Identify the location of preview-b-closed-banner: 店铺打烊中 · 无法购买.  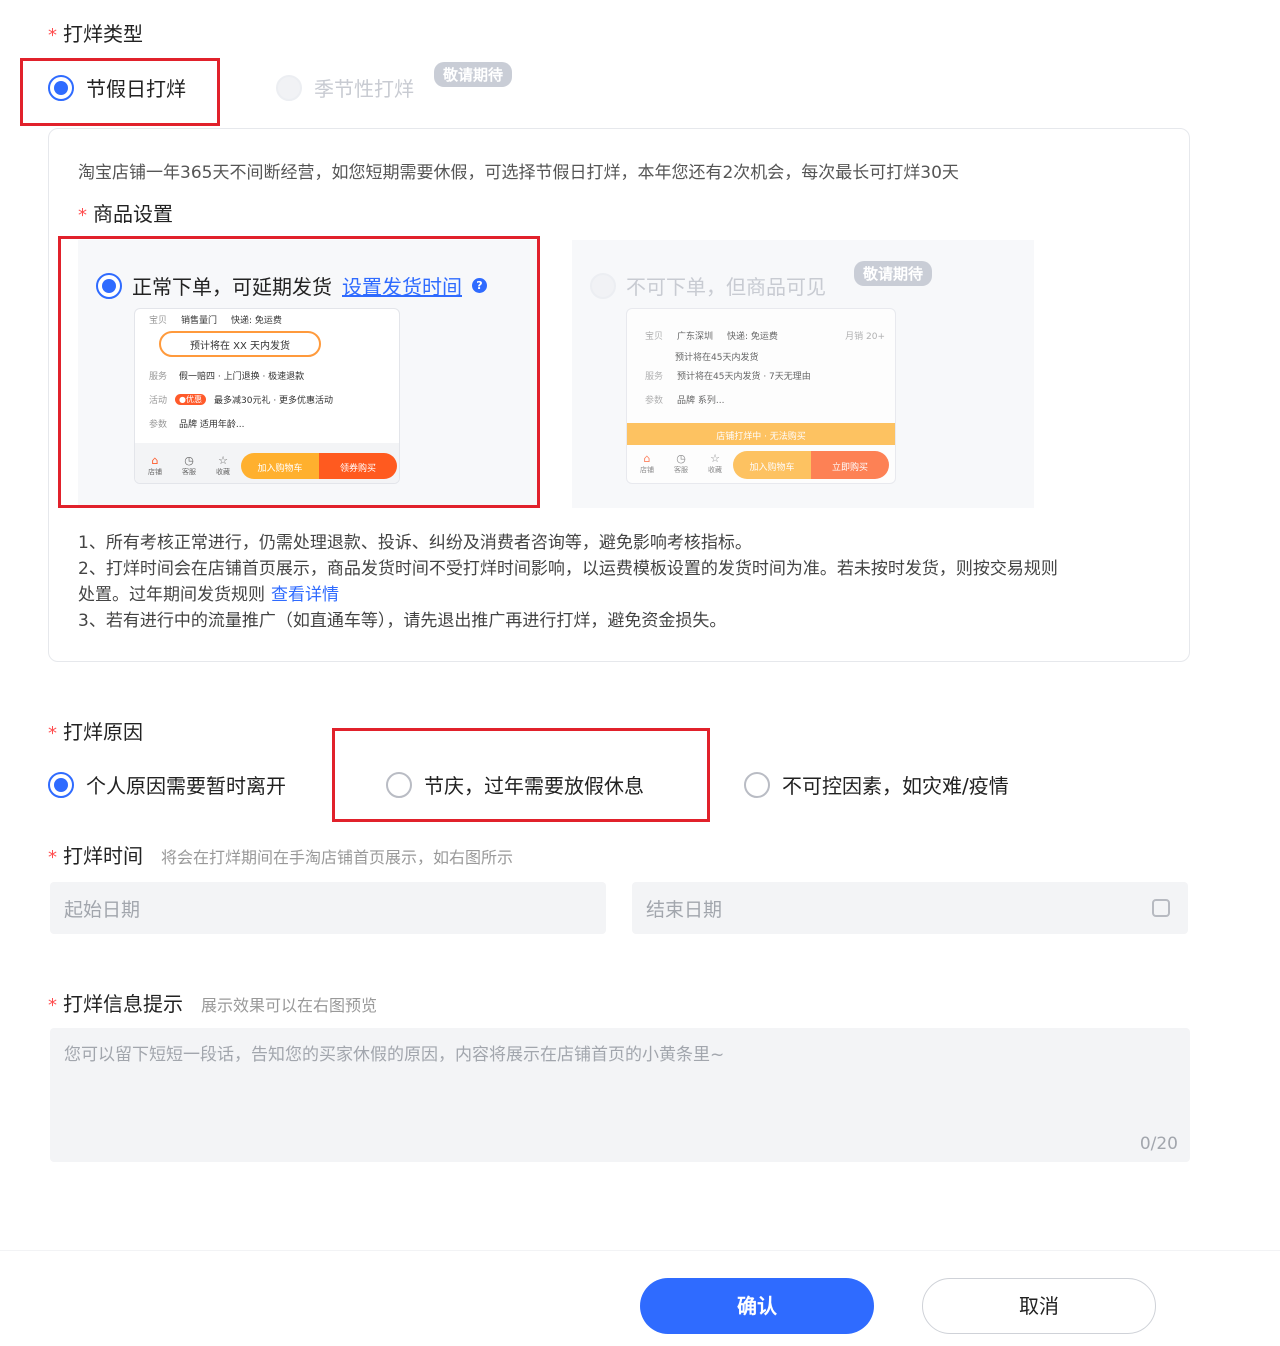
(761, 434).